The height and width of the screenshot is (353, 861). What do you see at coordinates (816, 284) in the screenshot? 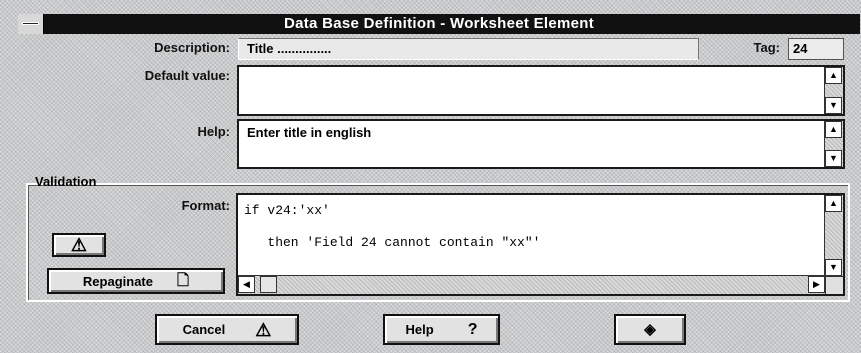
I see `scroll-right-icon: ▶` at bounding box center [816, 284].